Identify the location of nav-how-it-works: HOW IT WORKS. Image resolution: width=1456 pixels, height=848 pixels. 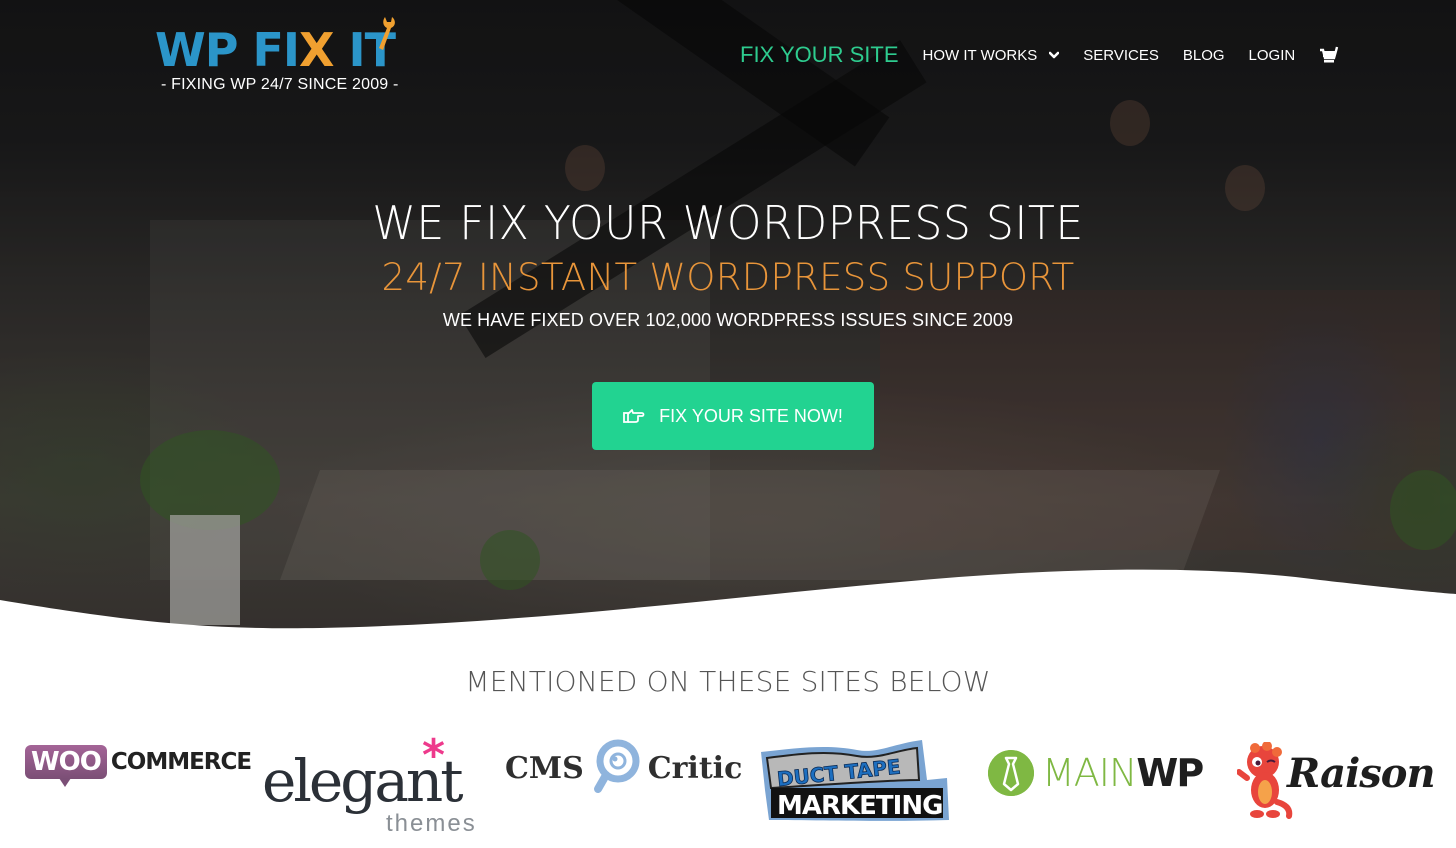
(991, 55).